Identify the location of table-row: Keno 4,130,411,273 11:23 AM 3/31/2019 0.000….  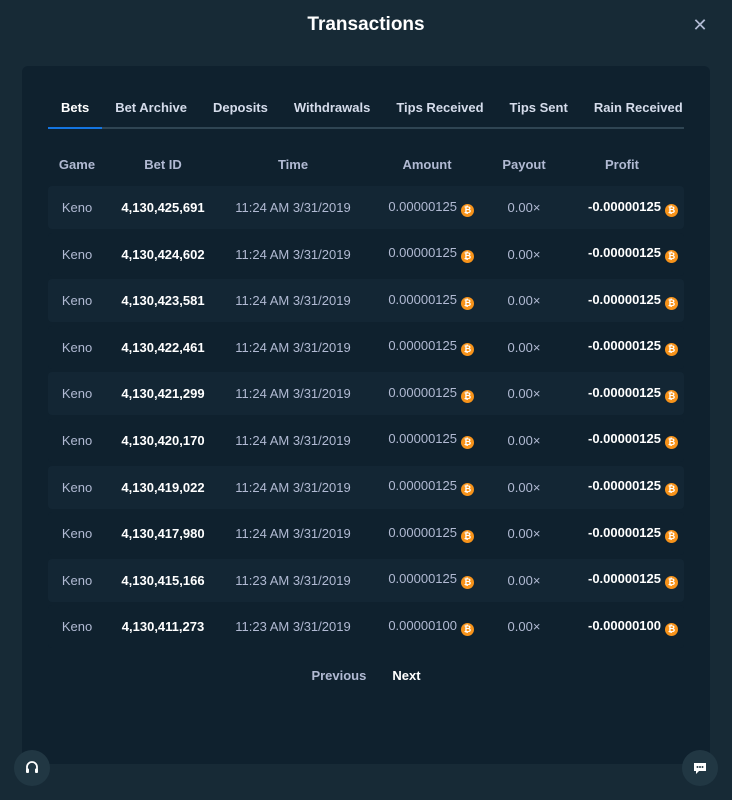
(366, 627).